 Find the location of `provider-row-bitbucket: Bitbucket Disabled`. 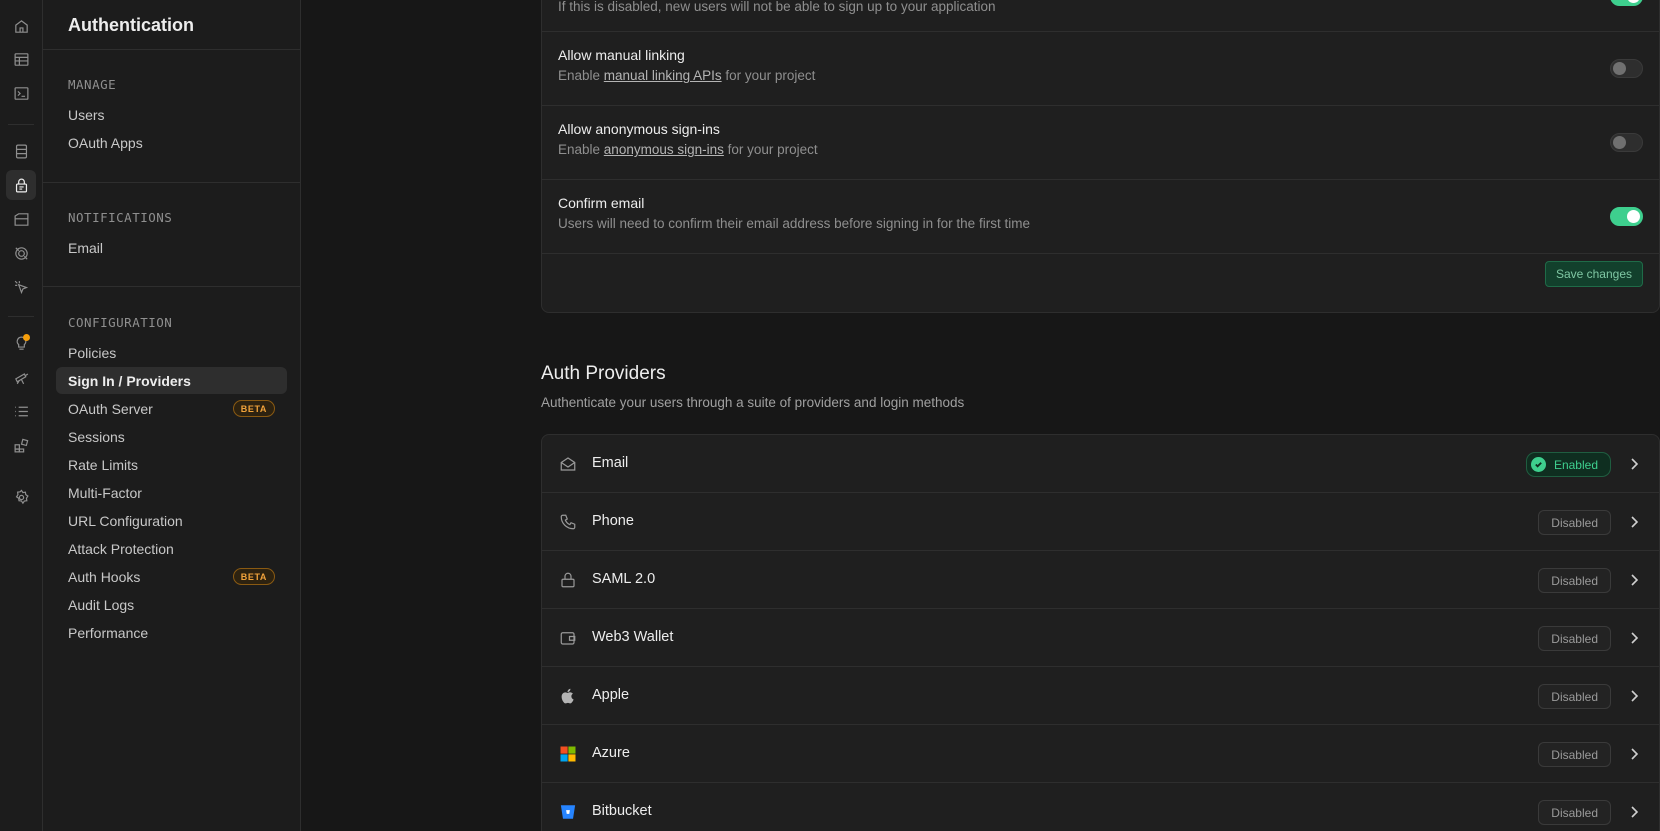

provider-row-bitbucket: Bitbucket Disabled is located at coordinates (1100, 807).